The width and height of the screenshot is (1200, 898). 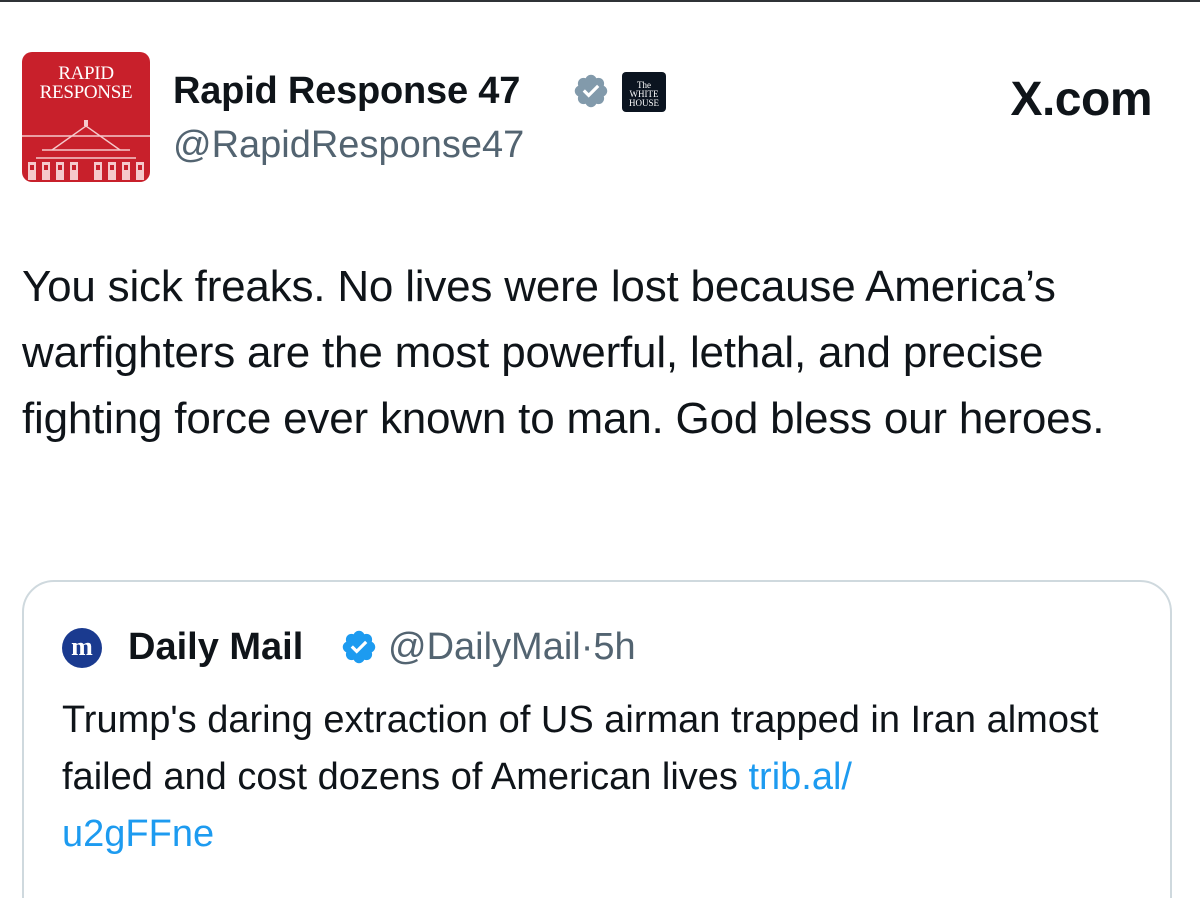 I want to click on white-house-affiliate-badge: The WHITE HOUSE, so click(x=644, y=92).